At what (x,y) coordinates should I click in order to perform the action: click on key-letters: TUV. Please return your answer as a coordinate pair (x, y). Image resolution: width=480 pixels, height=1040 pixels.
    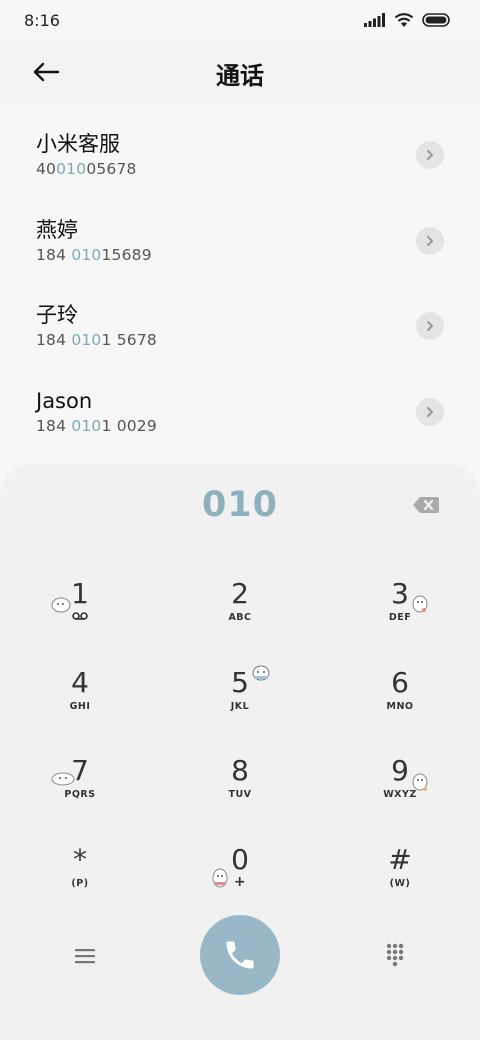
    Looking at the image, I should click on (240, 794).